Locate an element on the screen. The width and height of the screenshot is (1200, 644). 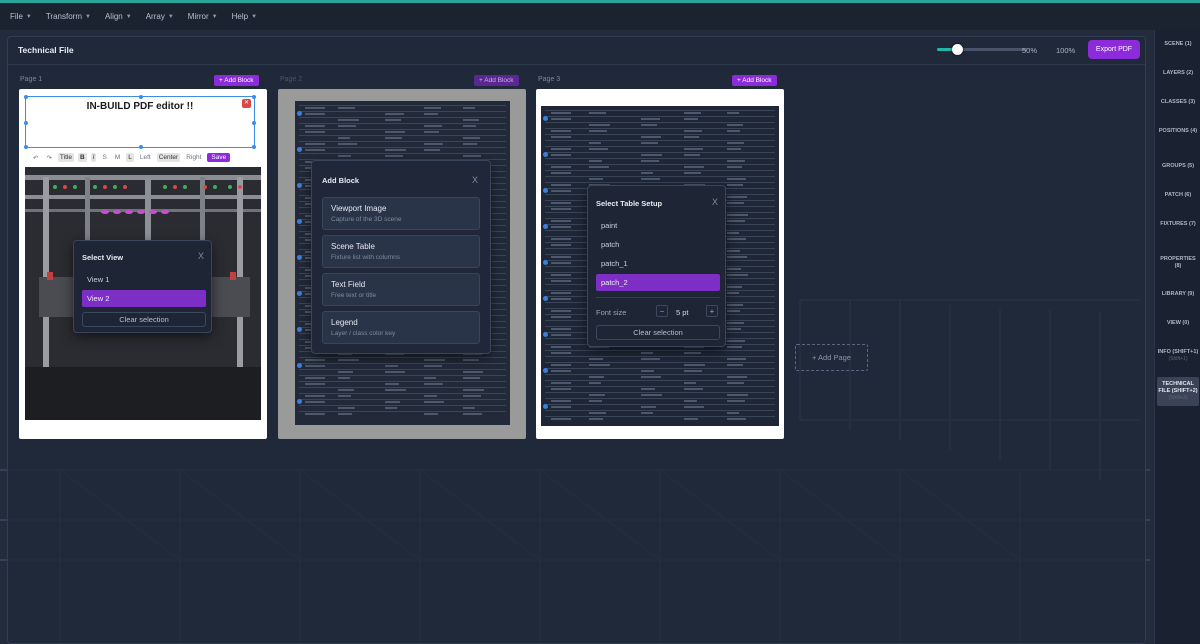
zoom-slider is located at coordinates (982, 49).